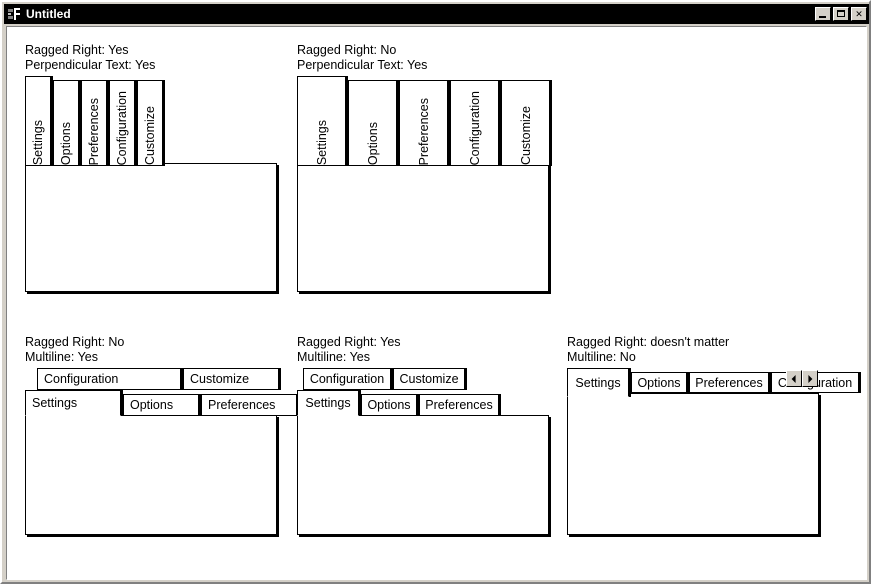  I want to click on close-button: ✕, so click(859, 14).